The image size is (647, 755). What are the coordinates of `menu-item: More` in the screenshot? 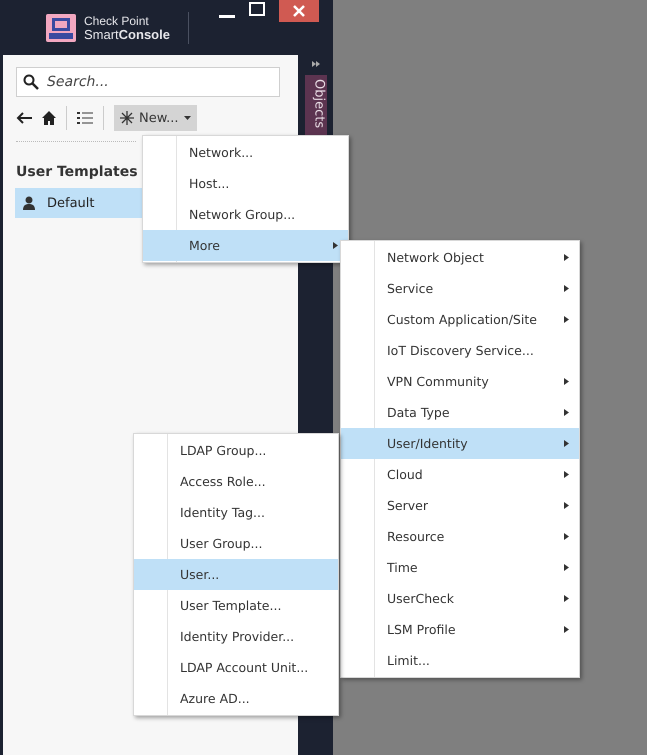 It's located at (245, 245).